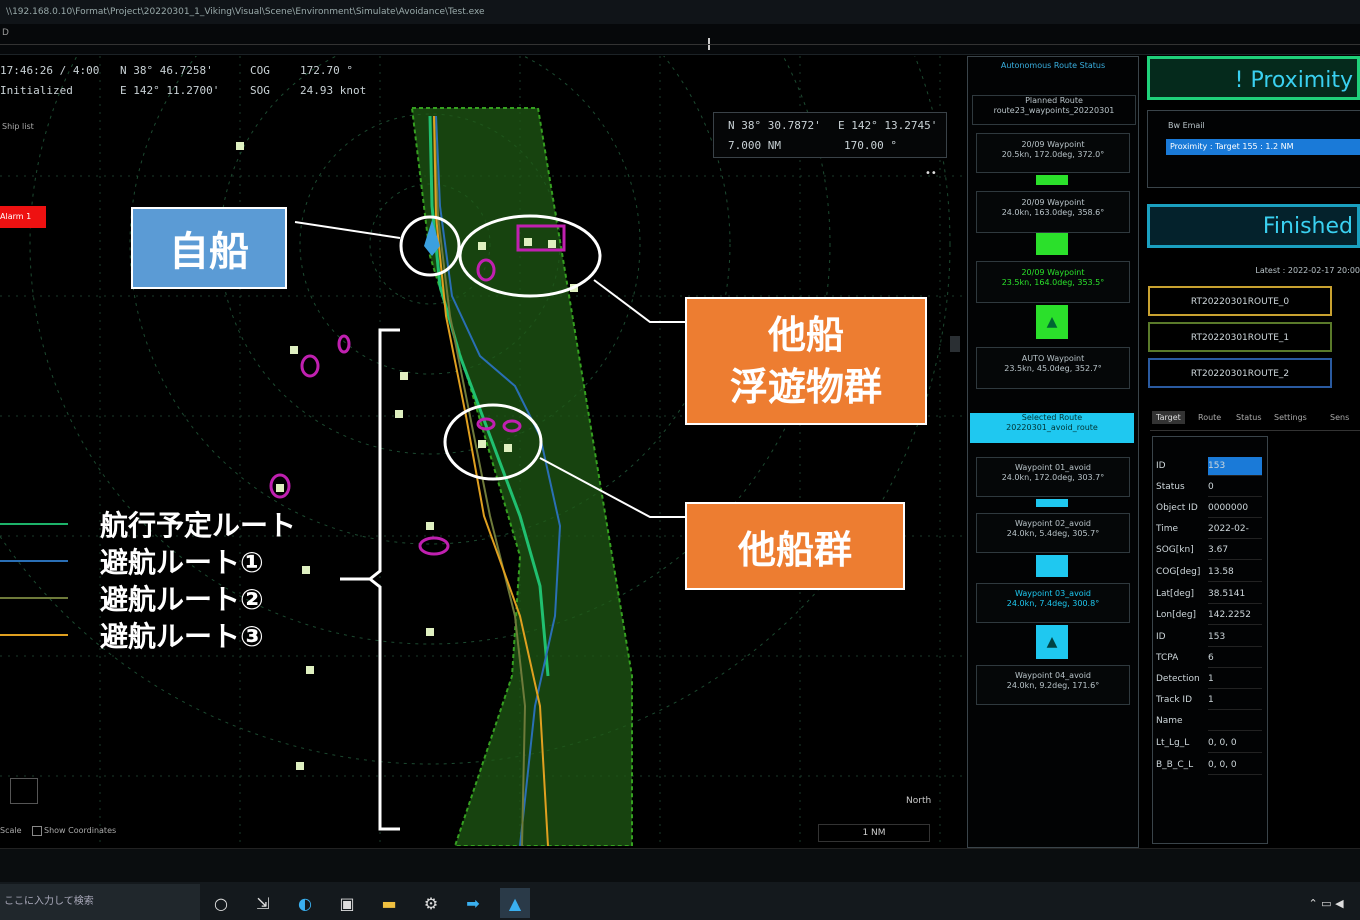  I want to click on waypoint-detail: 24.0kn, 163.0deg, 358.6°, so click(1053, 212).